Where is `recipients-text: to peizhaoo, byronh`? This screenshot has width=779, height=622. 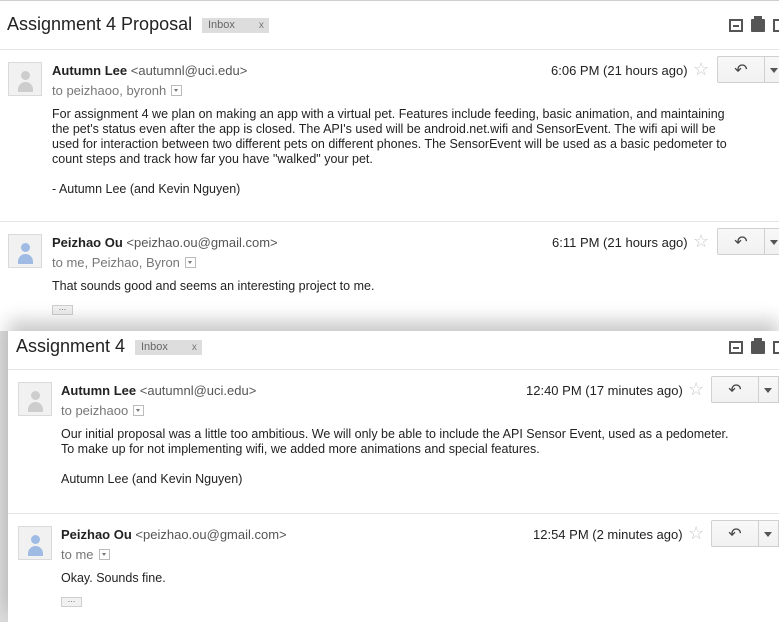
recipients-text: to peizhaoo, byronh is located at coordinates (109, 90).